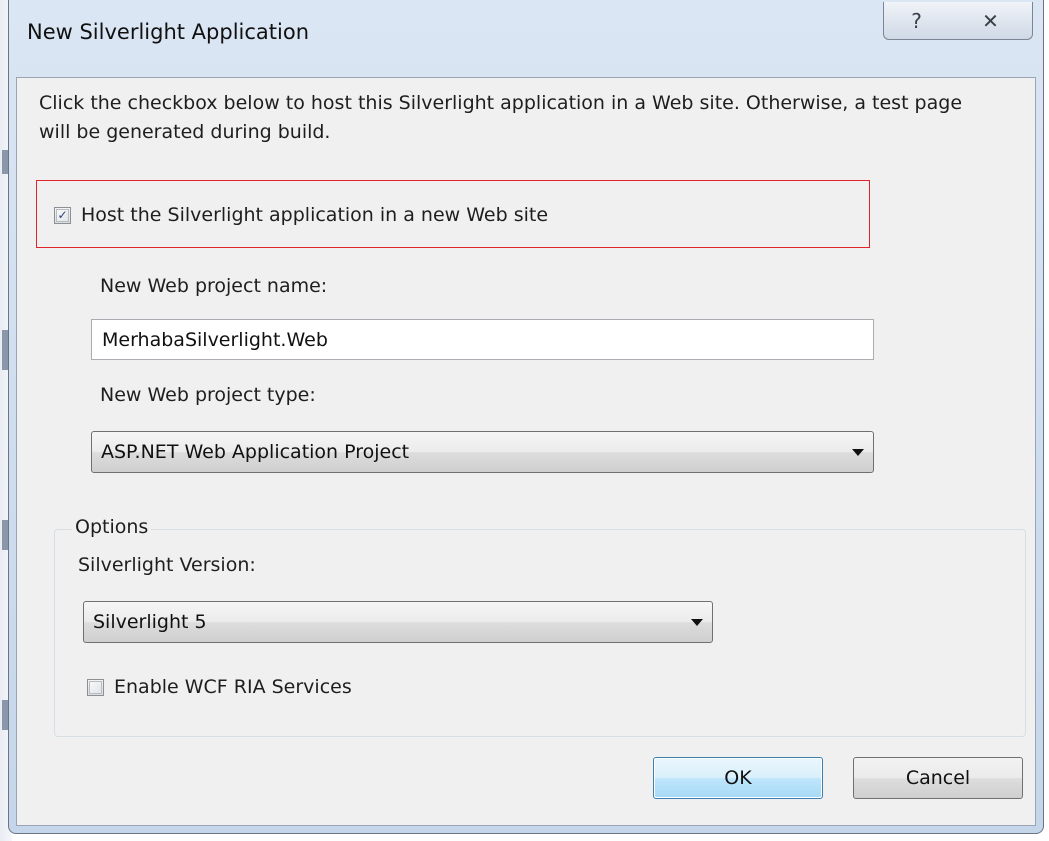 This screenshot has width=1049, height=841. I want to click on ria-checkbox, so click(95, 687).